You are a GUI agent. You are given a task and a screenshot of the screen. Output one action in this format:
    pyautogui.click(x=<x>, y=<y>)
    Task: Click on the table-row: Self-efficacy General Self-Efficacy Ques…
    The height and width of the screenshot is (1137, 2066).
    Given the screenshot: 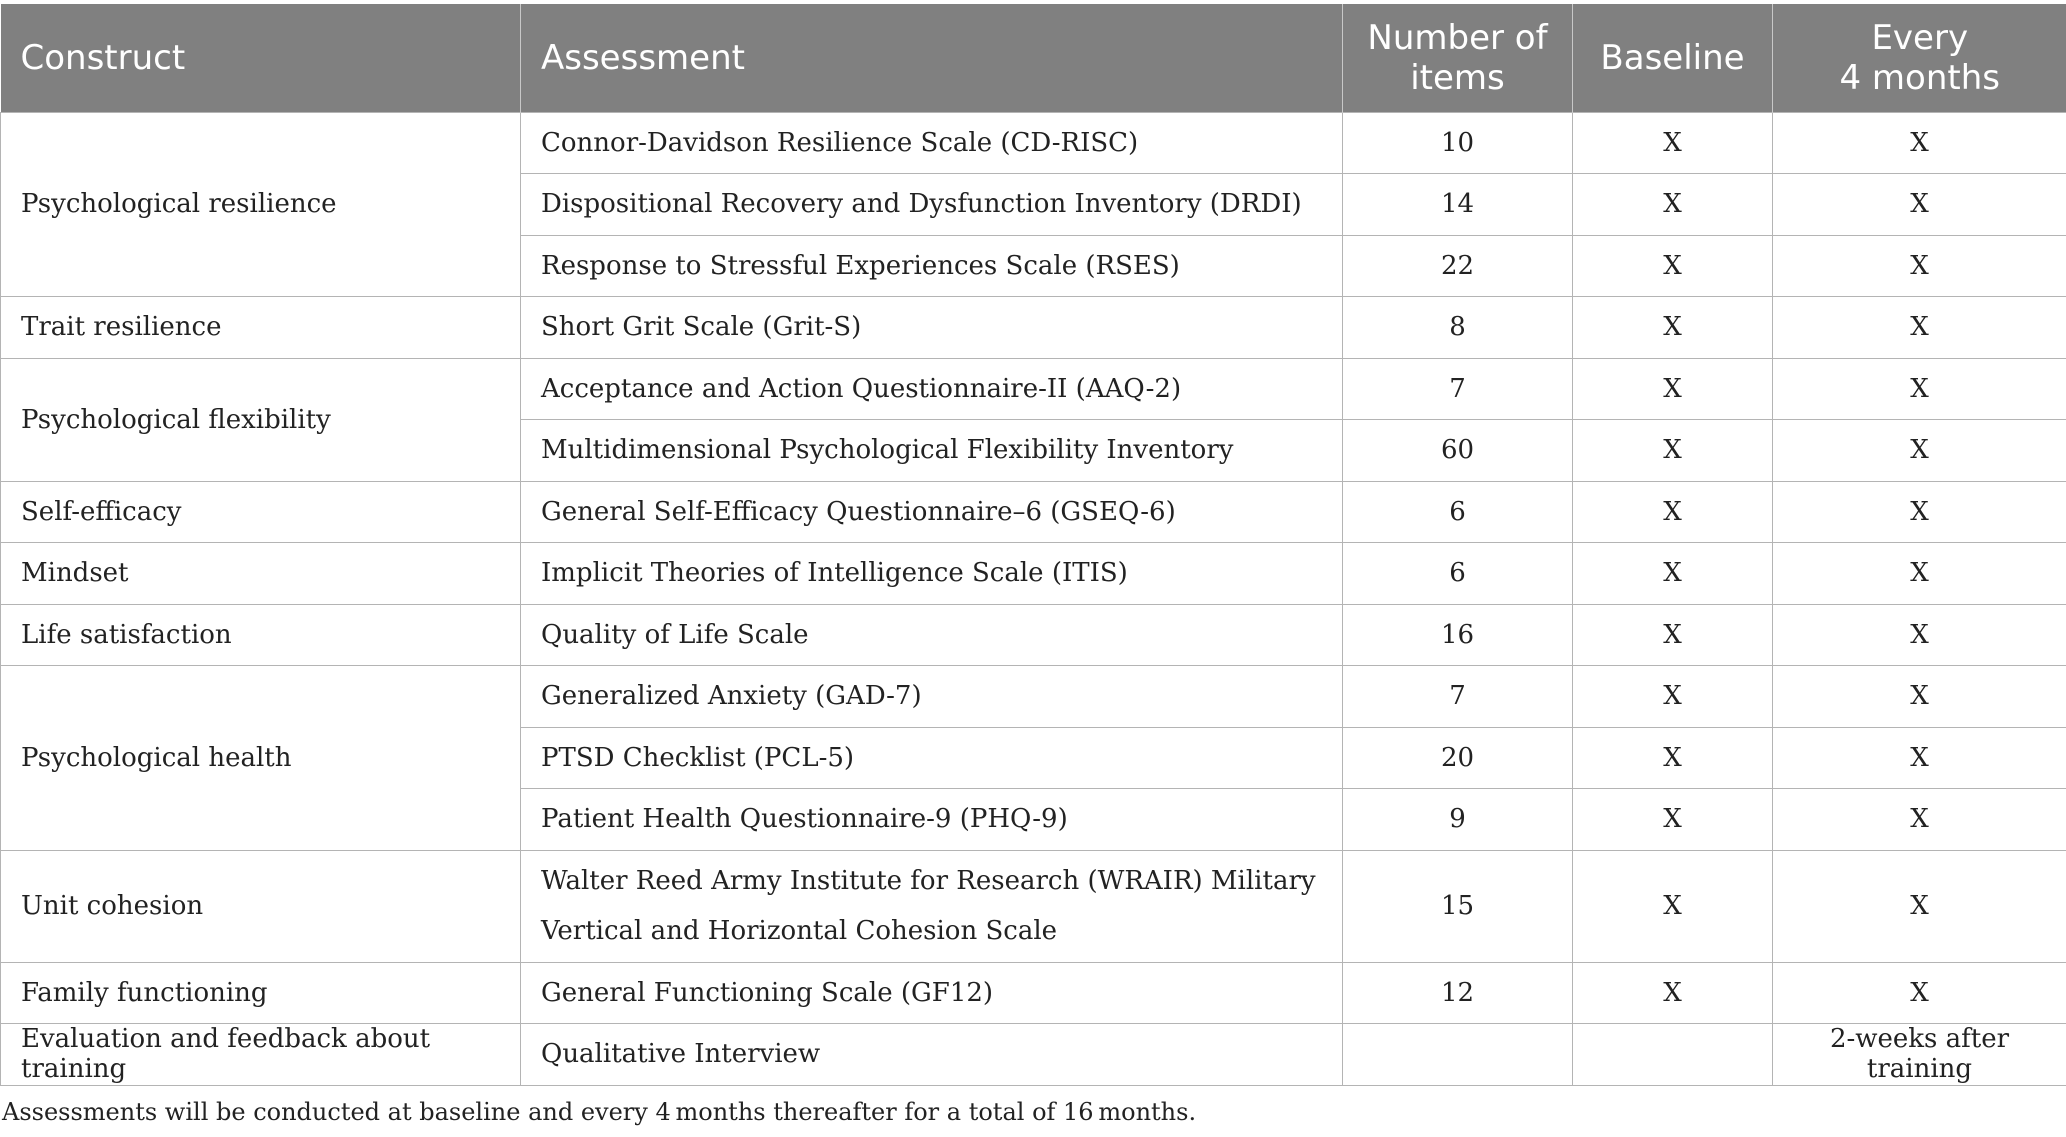 What is the action you would take?
    pyautogui.click(x=1033, y=511)
    